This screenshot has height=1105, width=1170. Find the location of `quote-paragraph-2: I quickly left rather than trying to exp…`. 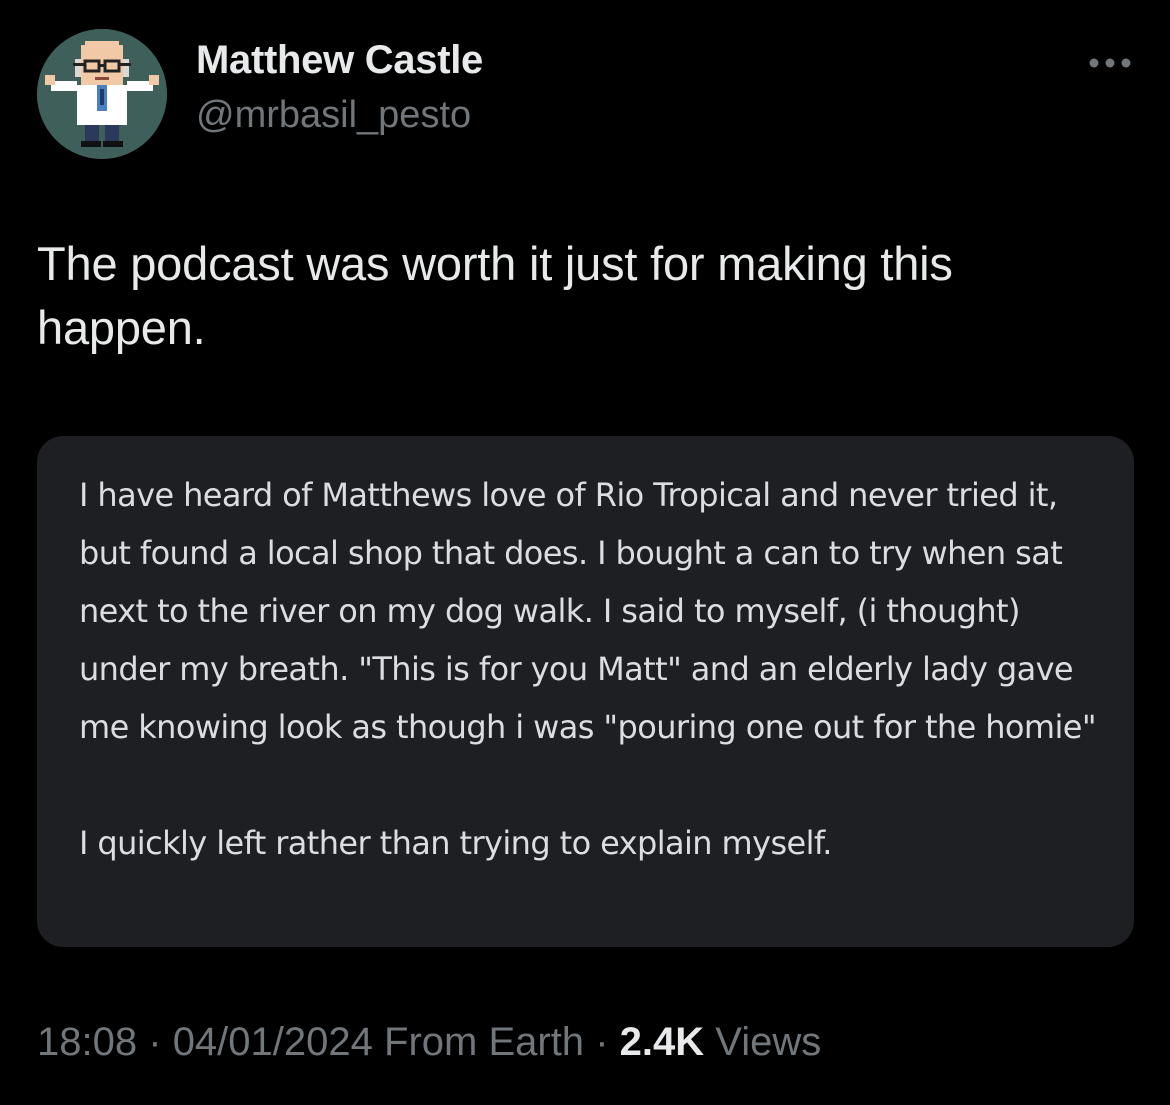

quote-paragraph-2: I quickly left rather than trying to exp… is located at coordinates (455, 843).